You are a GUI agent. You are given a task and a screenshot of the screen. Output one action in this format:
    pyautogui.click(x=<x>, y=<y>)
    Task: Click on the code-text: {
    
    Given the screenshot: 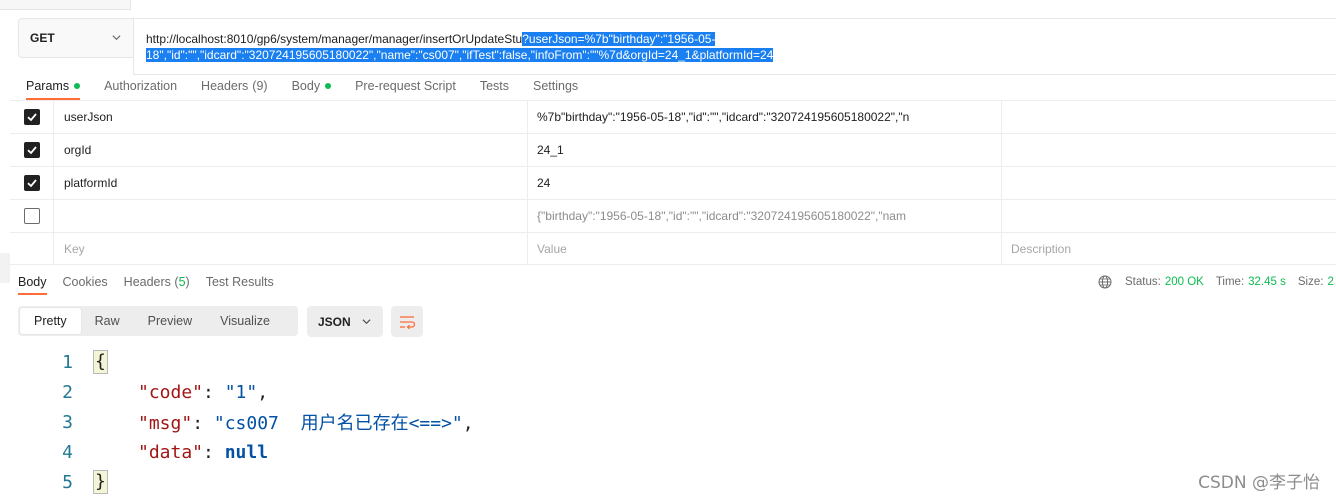 What is the action you would take?
    pyautogui.click(x=100, y=362)
    